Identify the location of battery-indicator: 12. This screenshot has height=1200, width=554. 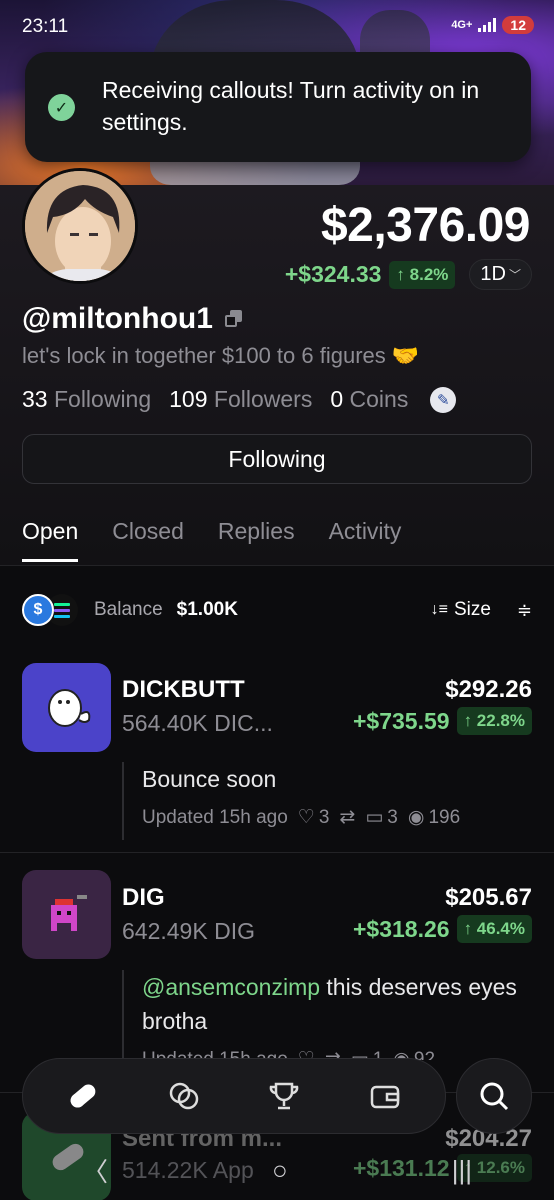
(518, 25).